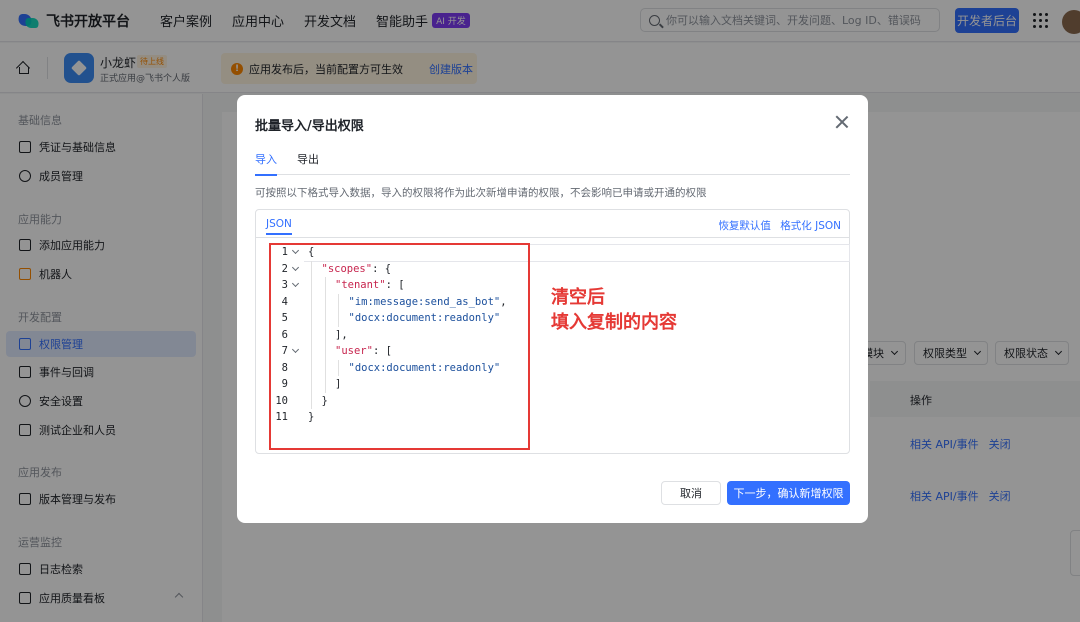  What do you see at coordinates (691, 493) in the screenshot?
I see `cancel-button: 取消` at bounding box center [691, 493].